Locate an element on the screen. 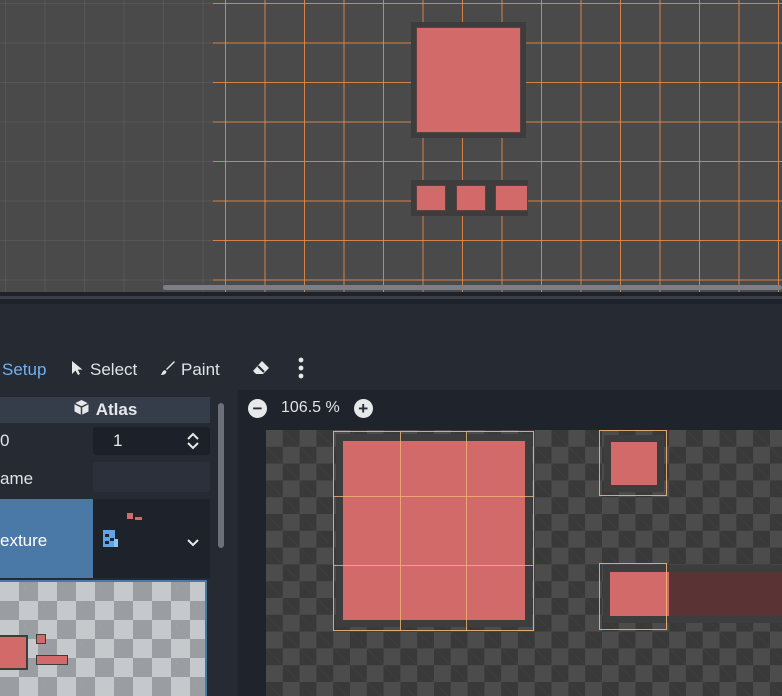 The width and height of the screenshot is (782, 696). more-options-button is located at coordinates (301, 368).